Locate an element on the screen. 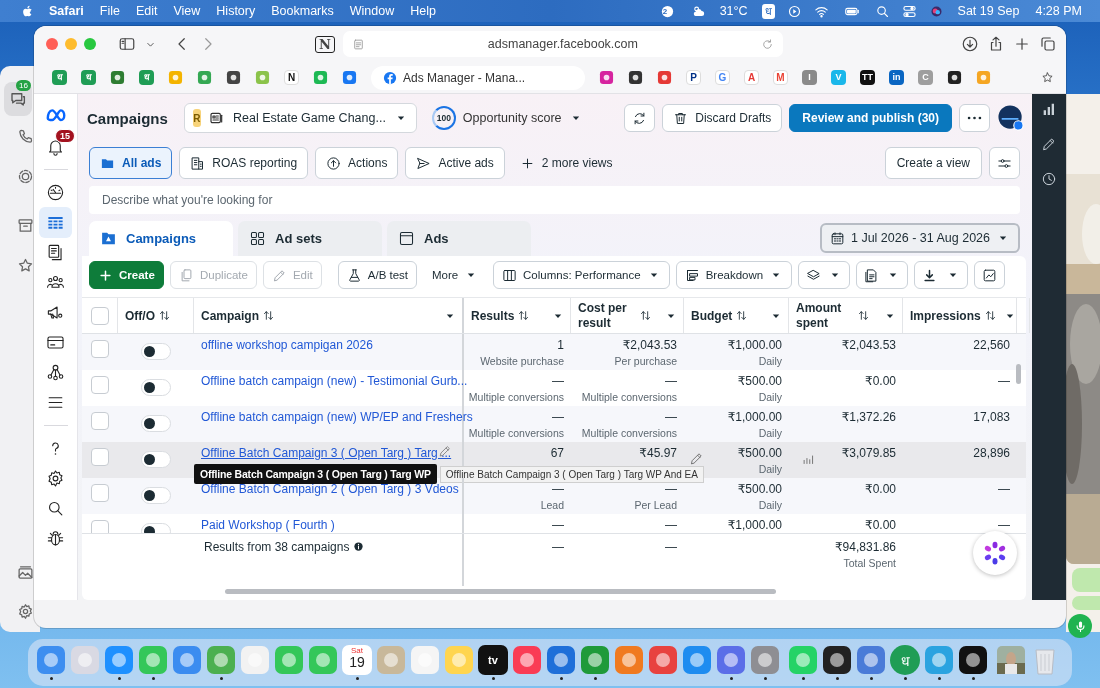  campaign-link: Offline Batch Campaign 2 ( Open Targ ) 3 Vdeos is located at coordinates (330, 489).